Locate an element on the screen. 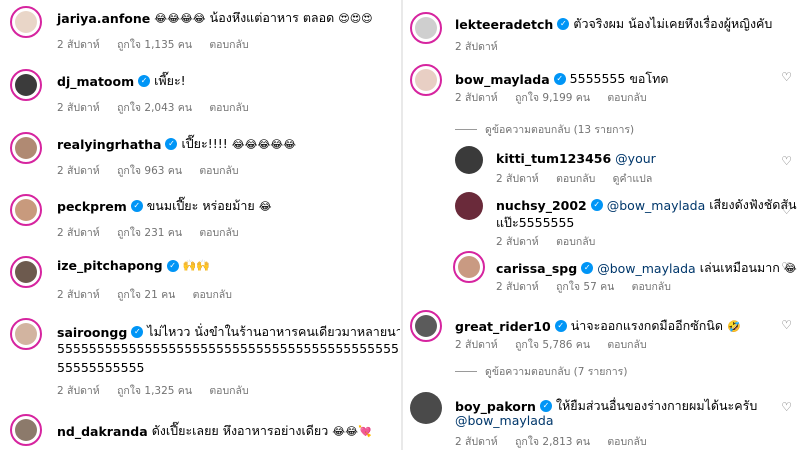  username: ize_pitchapong is located at coordinates (110, 265).